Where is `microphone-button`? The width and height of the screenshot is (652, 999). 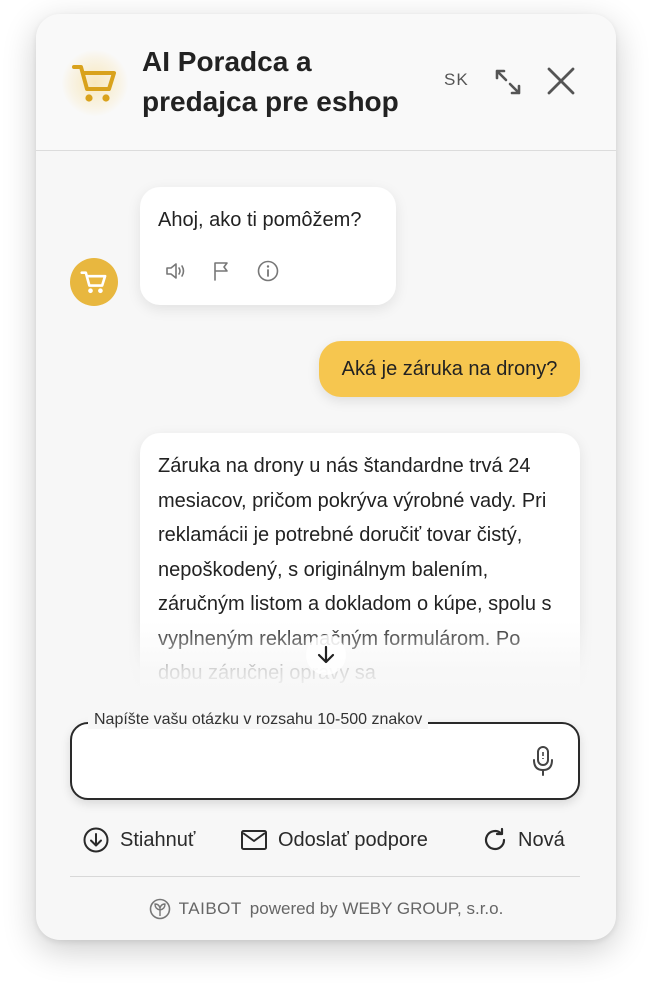 microphone-button is located at coordinates (543, 761).